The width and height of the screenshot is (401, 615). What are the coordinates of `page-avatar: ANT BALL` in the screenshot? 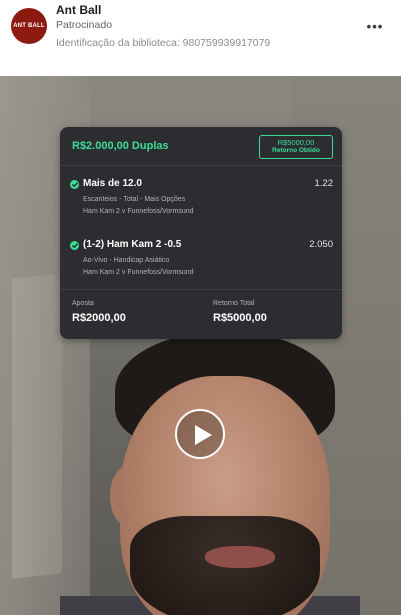 It's located at (29, 26).